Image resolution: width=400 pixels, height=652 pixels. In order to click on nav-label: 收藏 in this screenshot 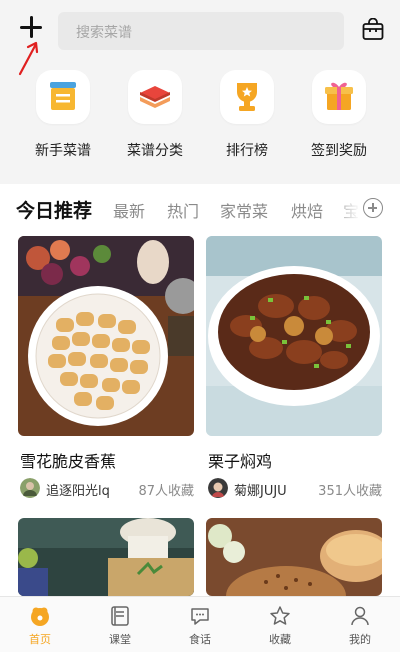, I will do `click(280, 639)`.